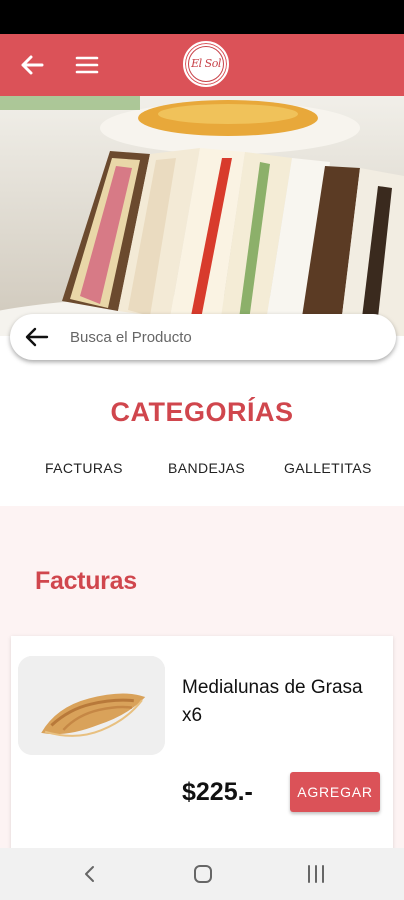 The height and width of the screenshot is (900, 404). I want to click on brand-logo: El Sol, so click(206, 64).